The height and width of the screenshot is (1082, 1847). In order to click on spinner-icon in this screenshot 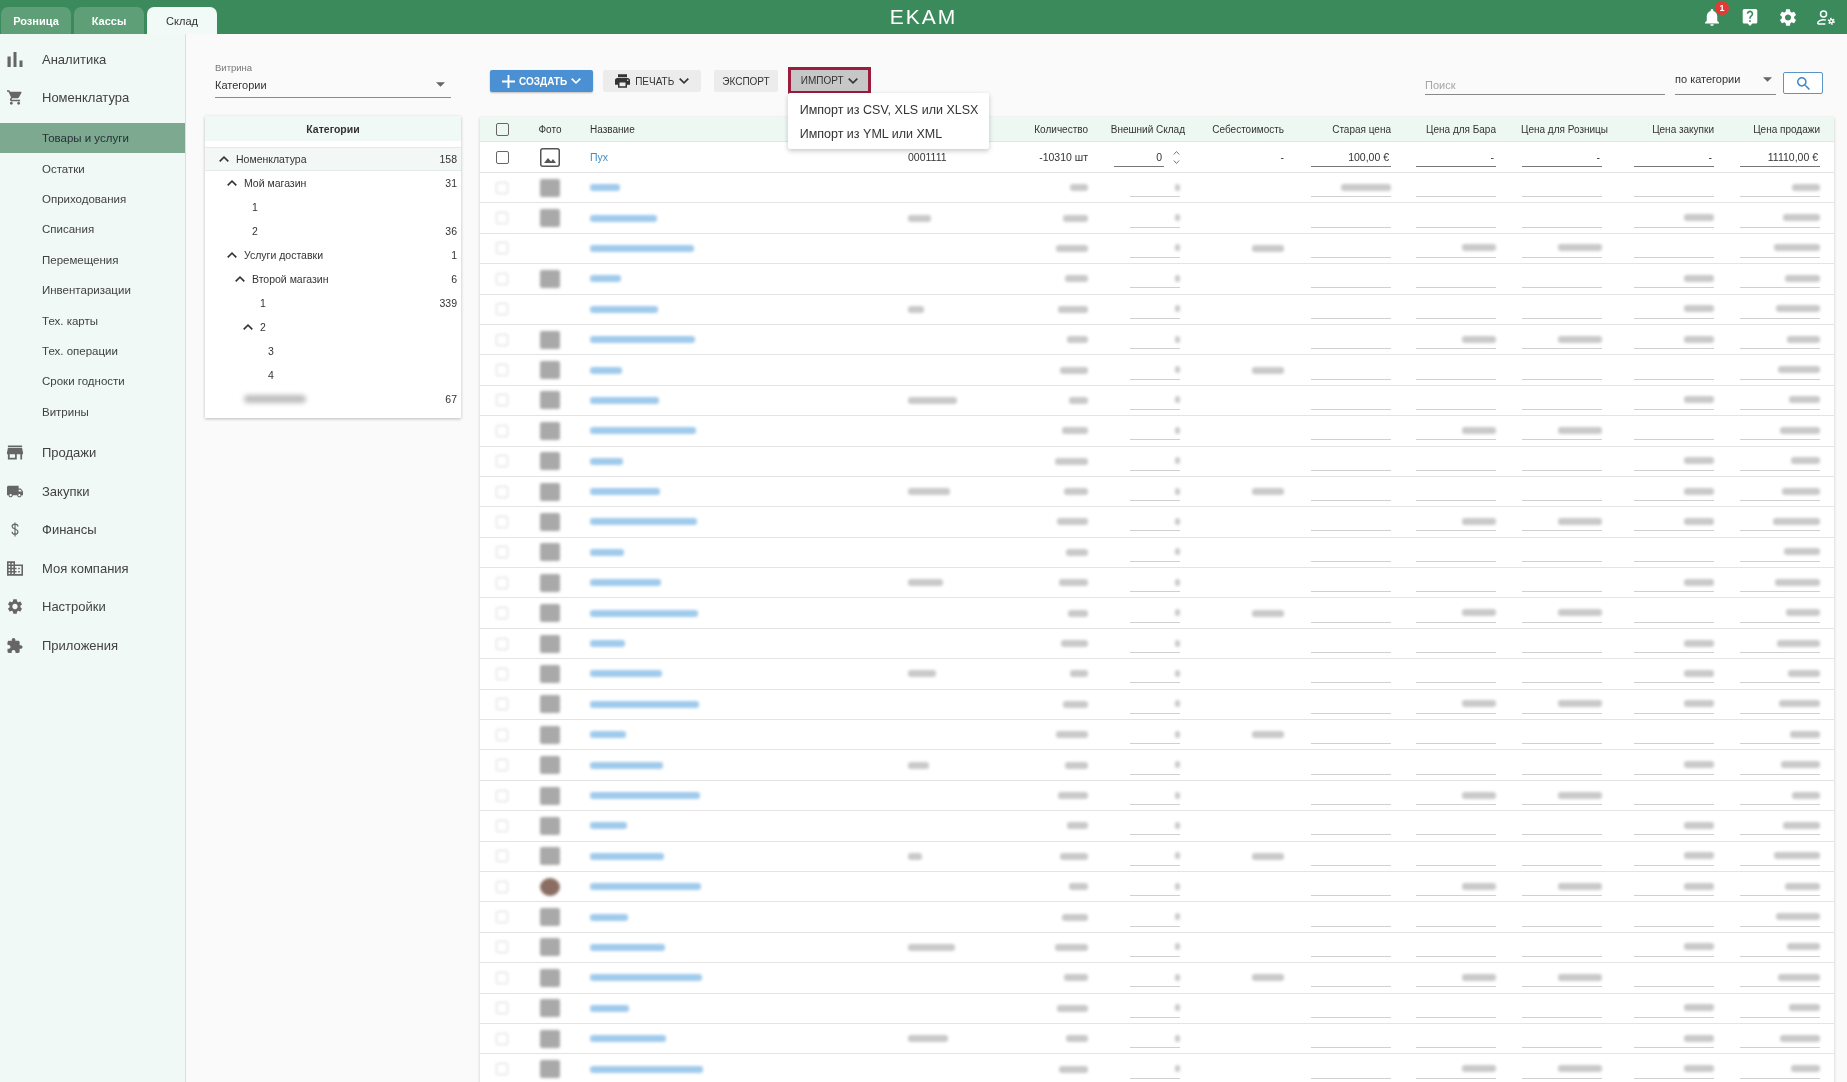, I will do `click(1176, 157)`.